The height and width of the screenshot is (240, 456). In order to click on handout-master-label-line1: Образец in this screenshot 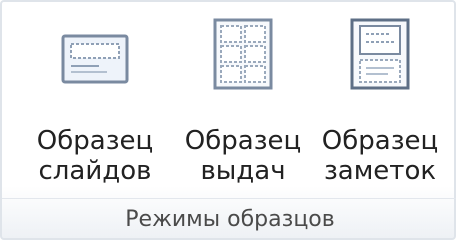, I will do `click(243, 141)`.